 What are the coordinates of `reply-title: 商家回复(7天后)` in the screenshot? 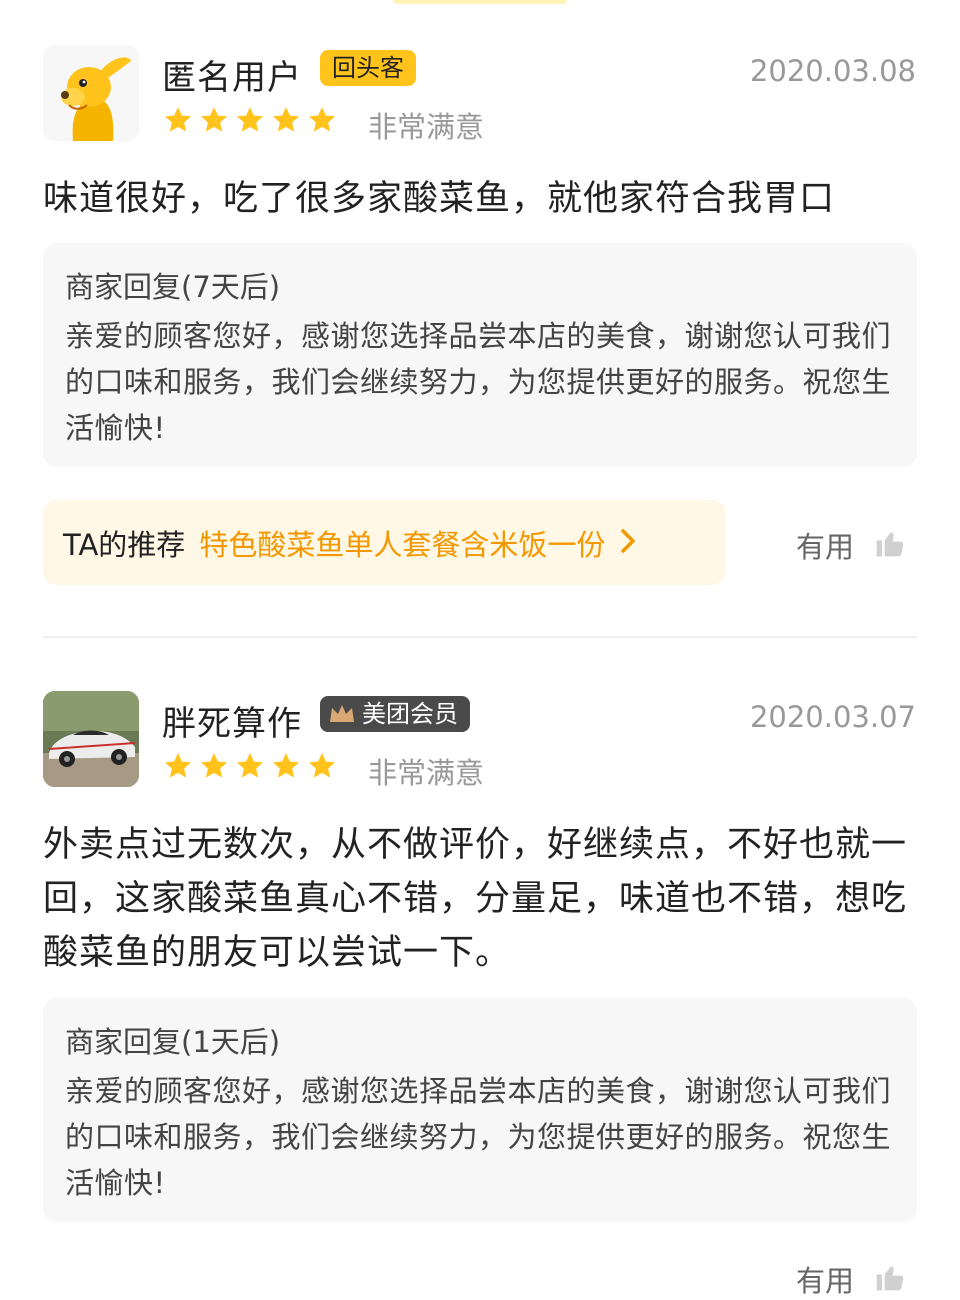 It's located at (173, 287).